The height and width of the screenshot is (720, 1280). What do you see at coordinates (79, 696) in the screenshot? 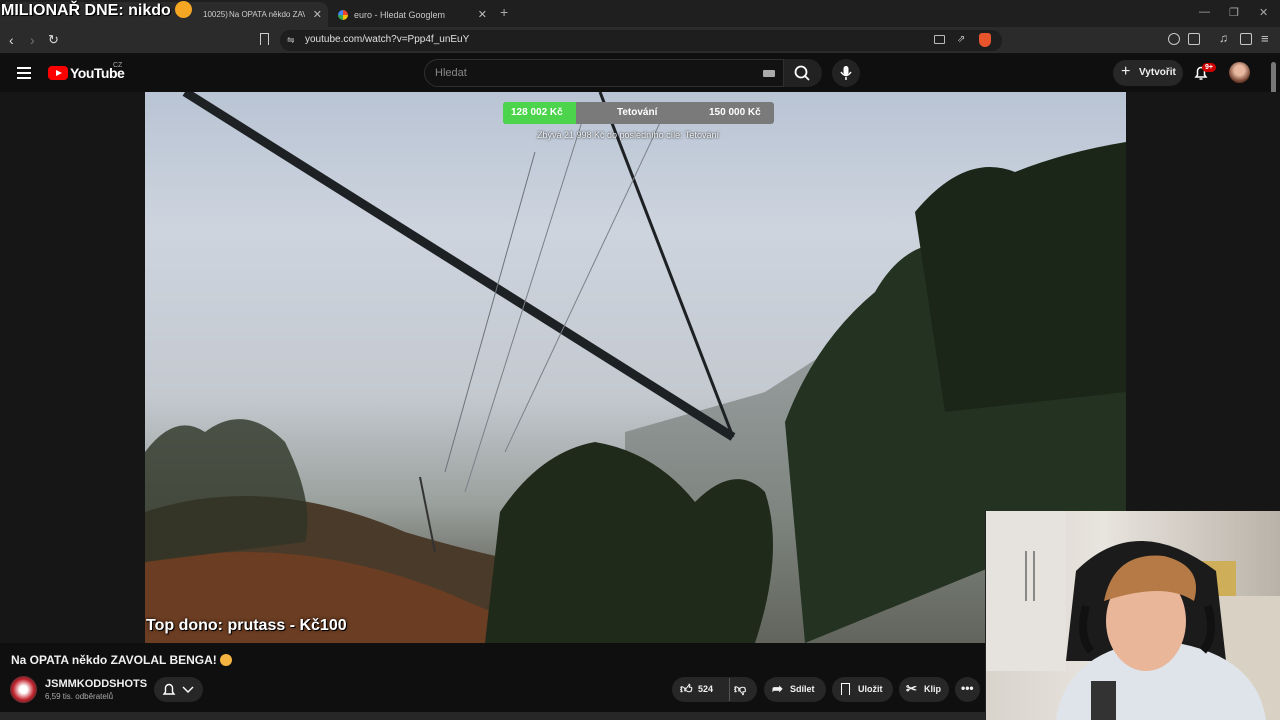
I see `subscriber-count: 6,59 tis. odběratelů` at bounding box center [79, 696].